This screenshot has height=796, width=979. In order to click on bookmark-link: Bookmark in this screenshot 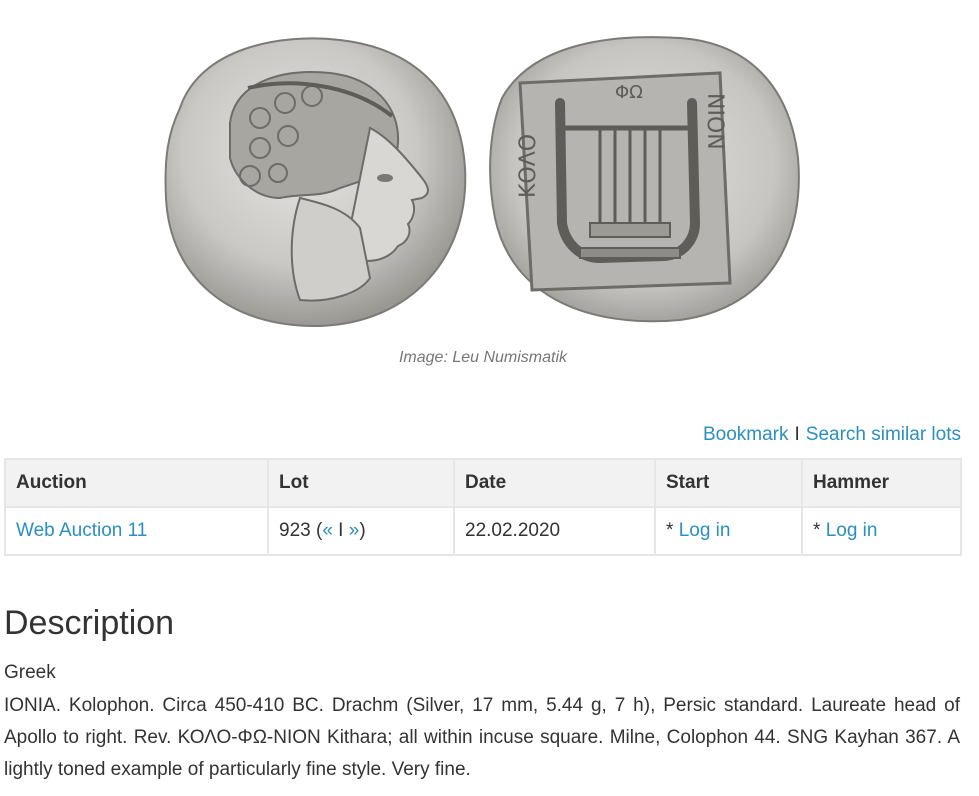, I will do `click(746, 434)`.